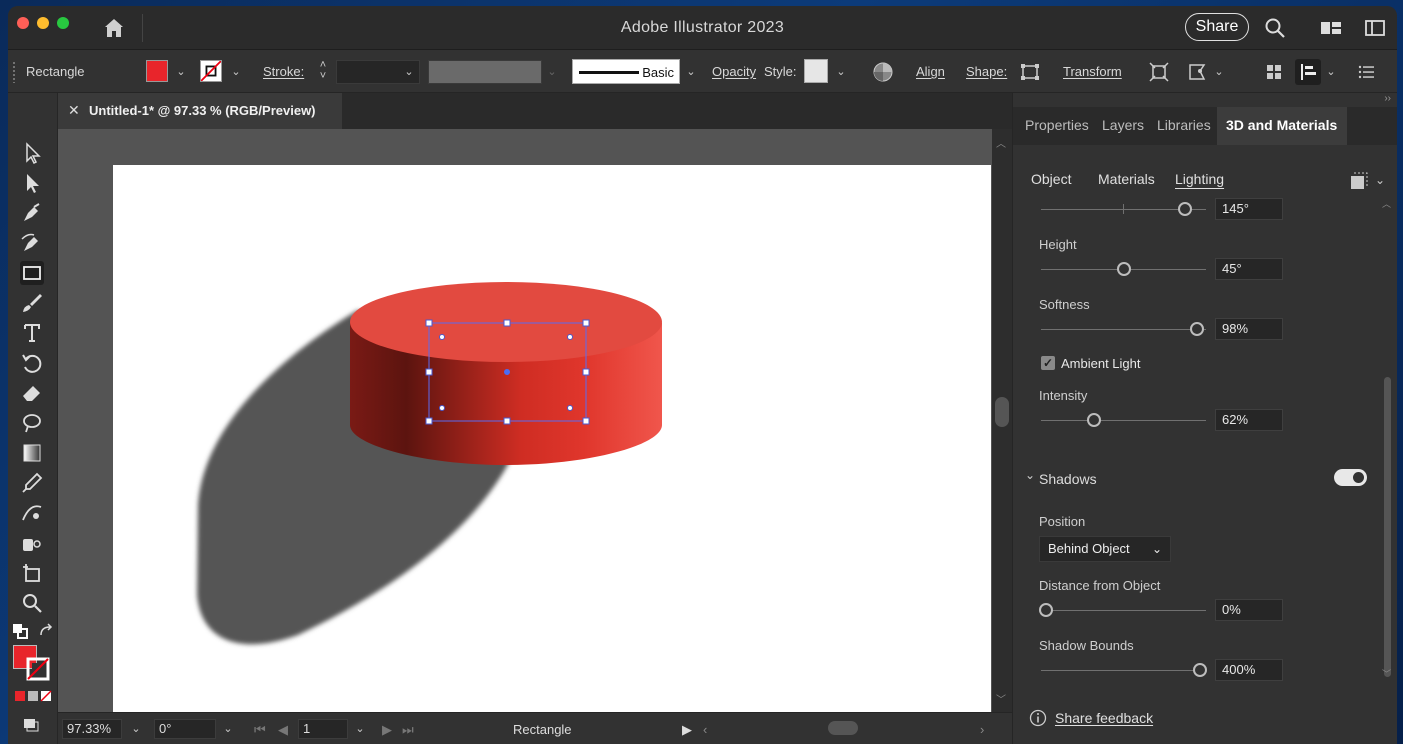 Image resolution: width=1403 pixels, height=744 pixels. I want to click on stroke-swatch-none-icon, so click(211, 71).